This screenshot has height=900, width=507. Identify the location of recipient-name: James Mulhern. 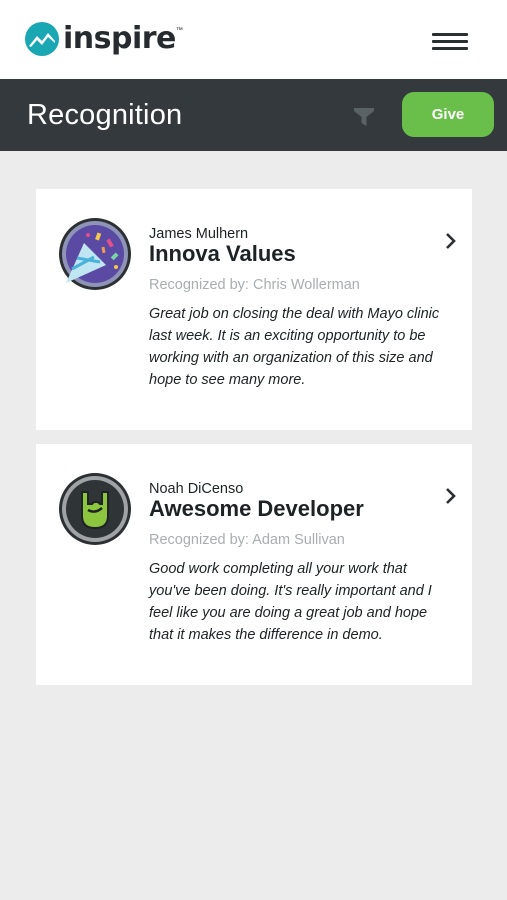
(199, 234).